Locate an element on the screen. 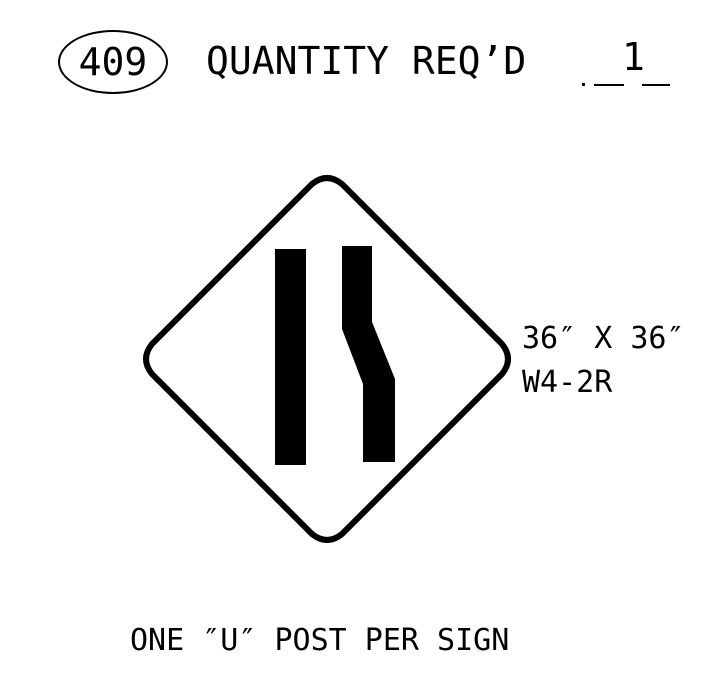  quantity-field: 1 is located at coordinates (627, 60).